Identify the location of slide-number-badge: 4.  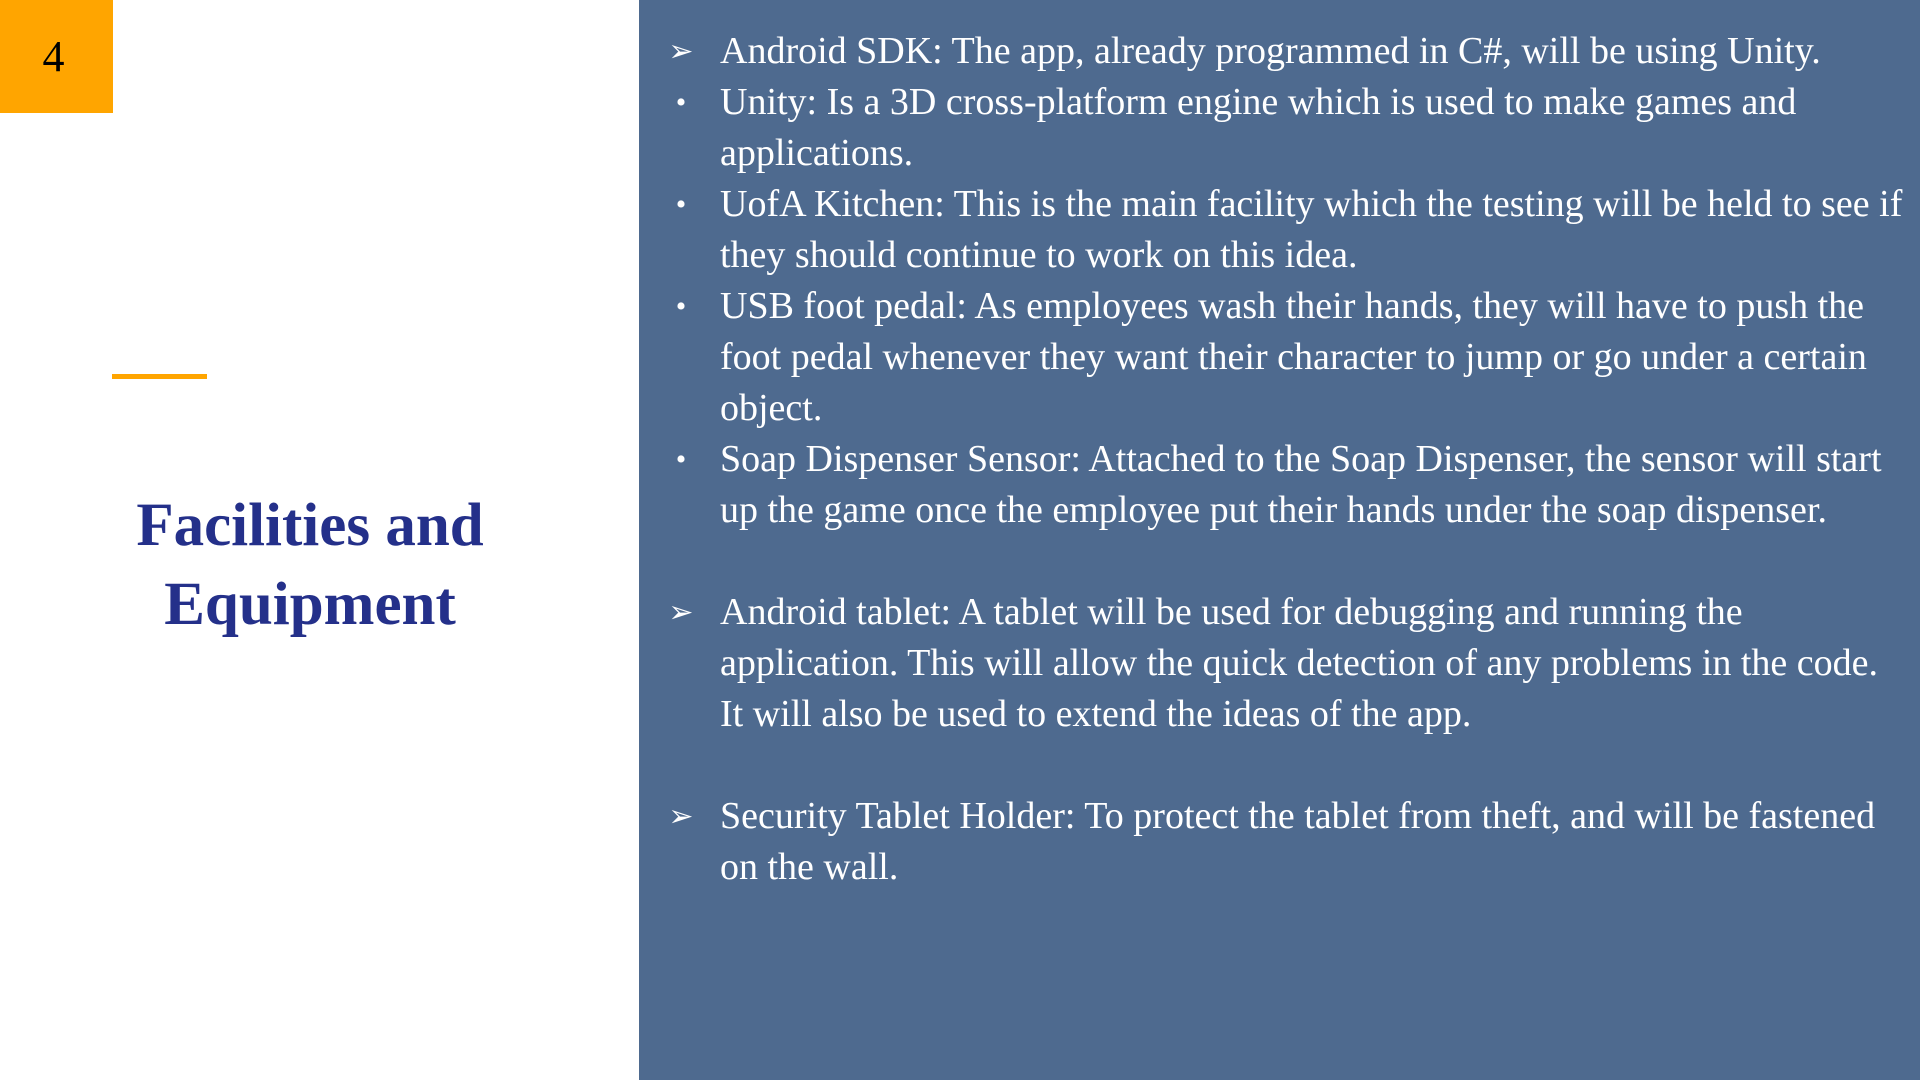
(56, 56).